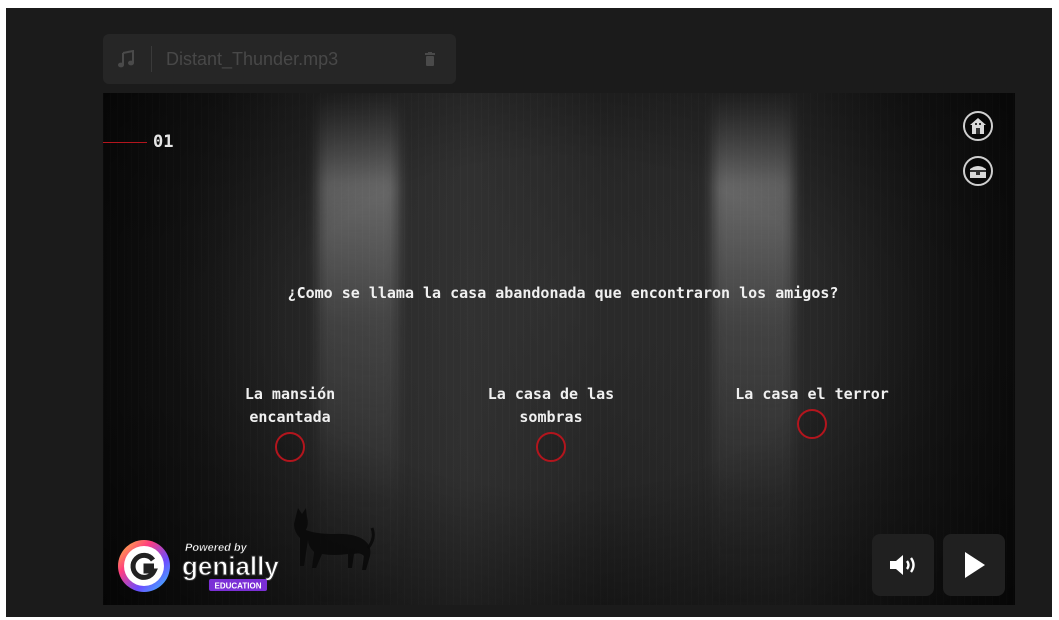  I want to click on music-note-icon, so click(126, 59).